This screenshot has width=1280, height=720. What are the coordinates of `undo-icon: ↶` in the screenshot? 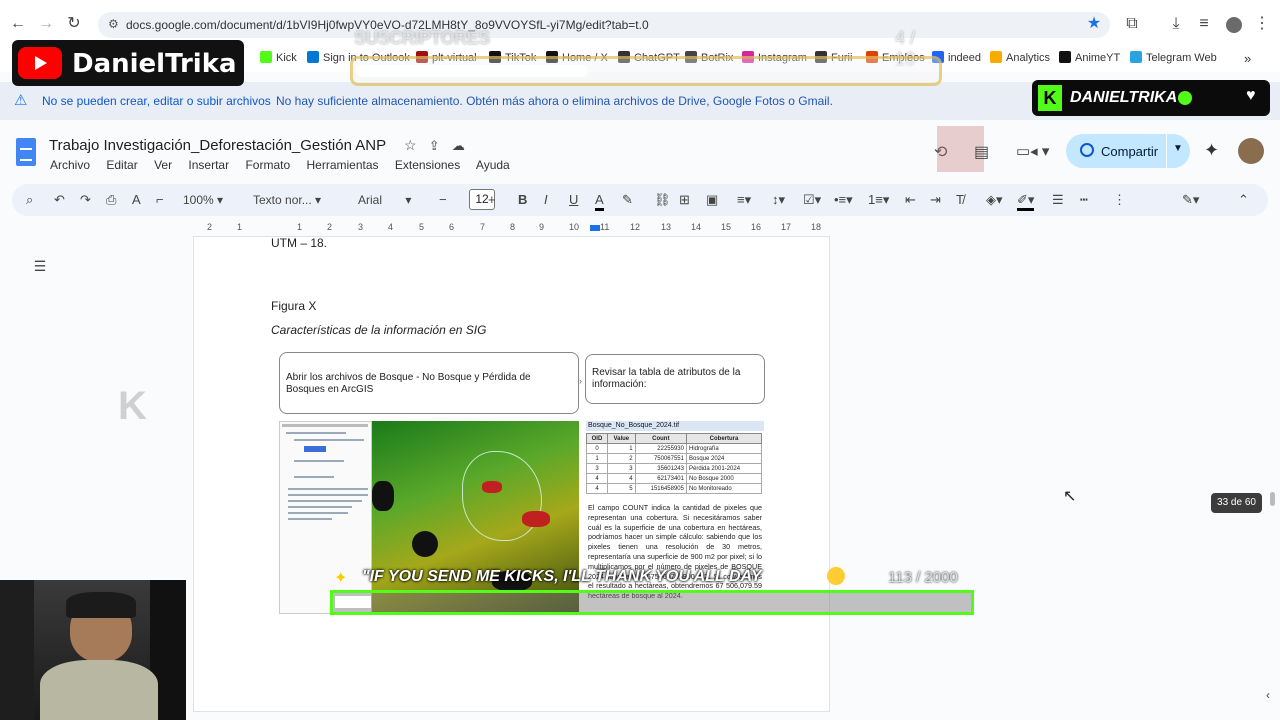 It's located at (59, 200).